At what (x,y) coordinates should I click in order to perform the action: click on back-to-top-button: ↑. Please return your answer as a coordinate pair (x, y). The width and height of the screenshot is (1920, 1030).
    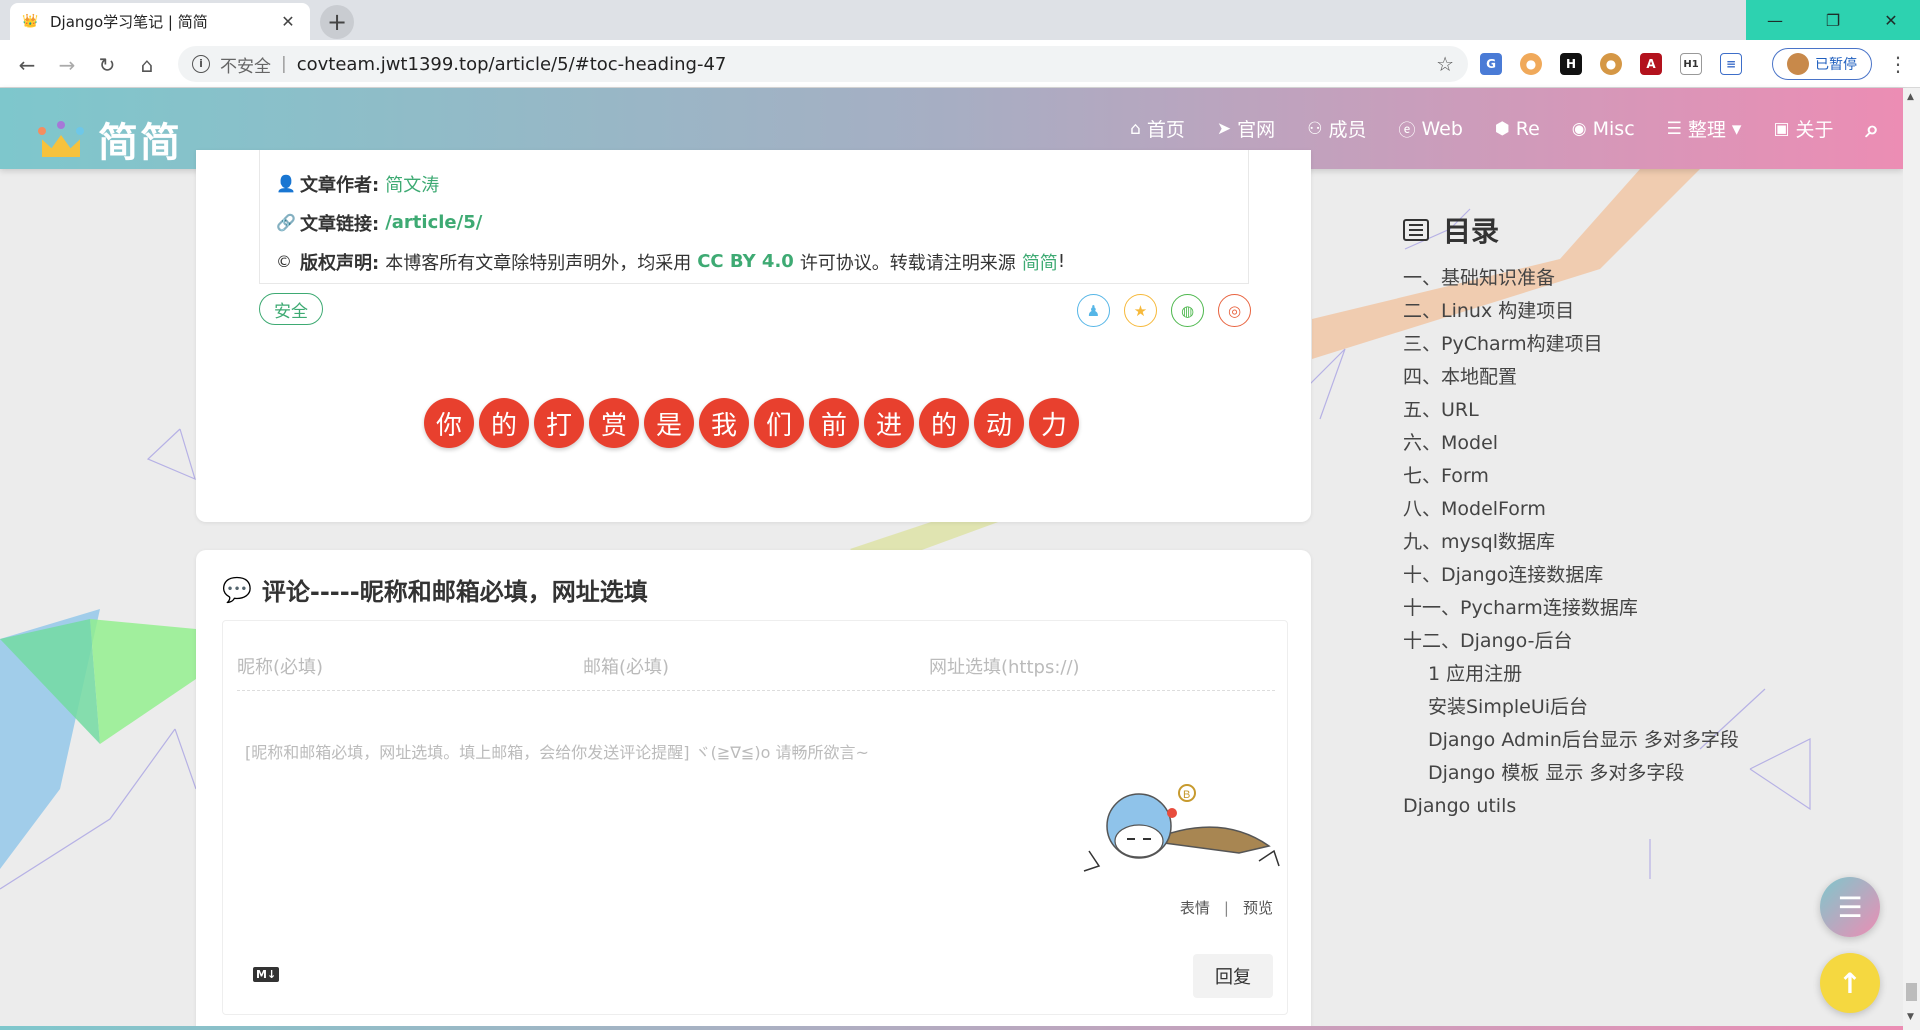
    Looking at the image, I should click on (1850, 983).